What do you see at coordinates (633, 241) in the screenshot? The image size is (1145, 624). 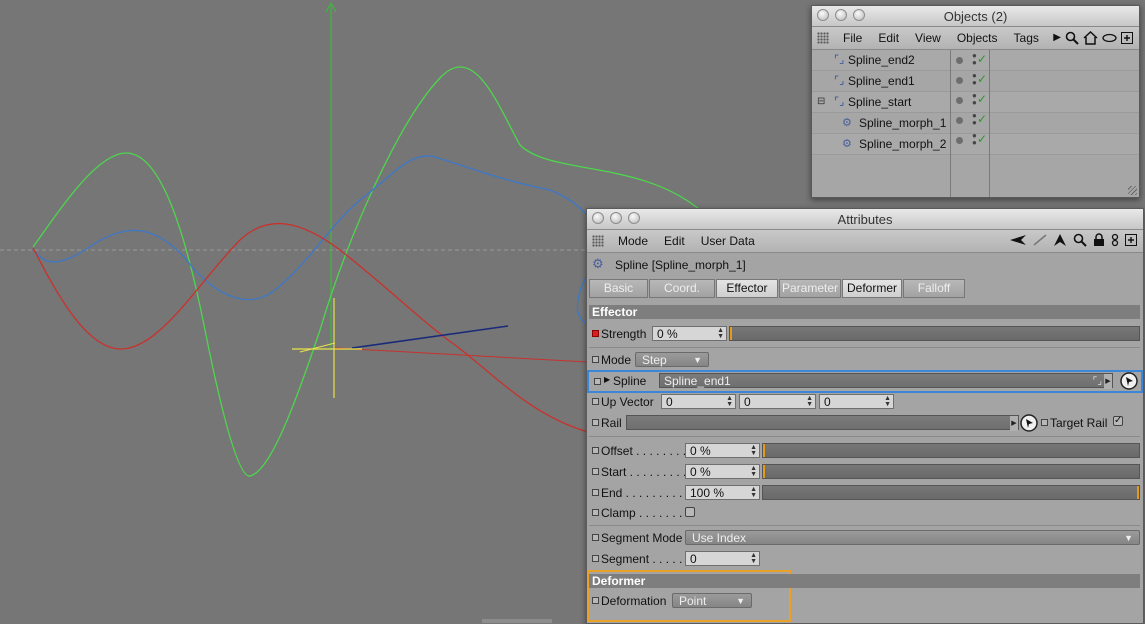 I see `menu-mode: Mode` at bounding box center [633, 241].